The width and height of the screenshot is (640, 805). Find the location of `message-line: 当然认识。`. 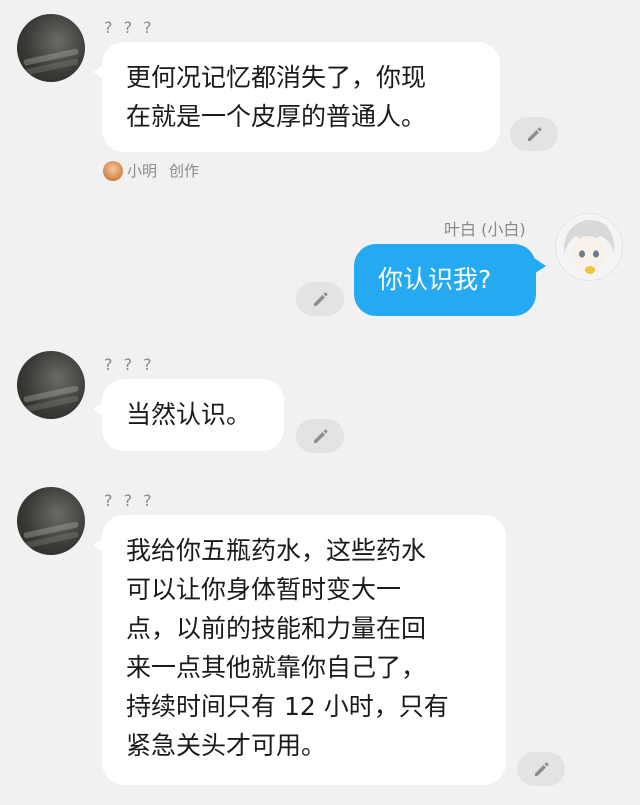

message-line: 当然认识。 is located at coordinates (189, 414).